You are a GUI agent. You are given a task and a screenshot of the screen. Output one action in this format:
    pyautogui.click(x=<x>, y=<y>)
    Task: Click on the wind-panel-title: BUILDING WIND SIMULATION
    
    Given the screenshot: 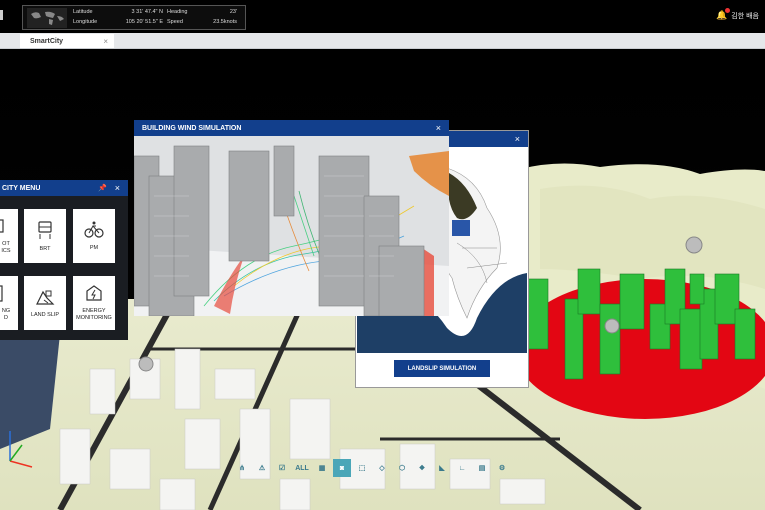 What is the action you would take?
    pyautogui.click(x=192, y=128)
    